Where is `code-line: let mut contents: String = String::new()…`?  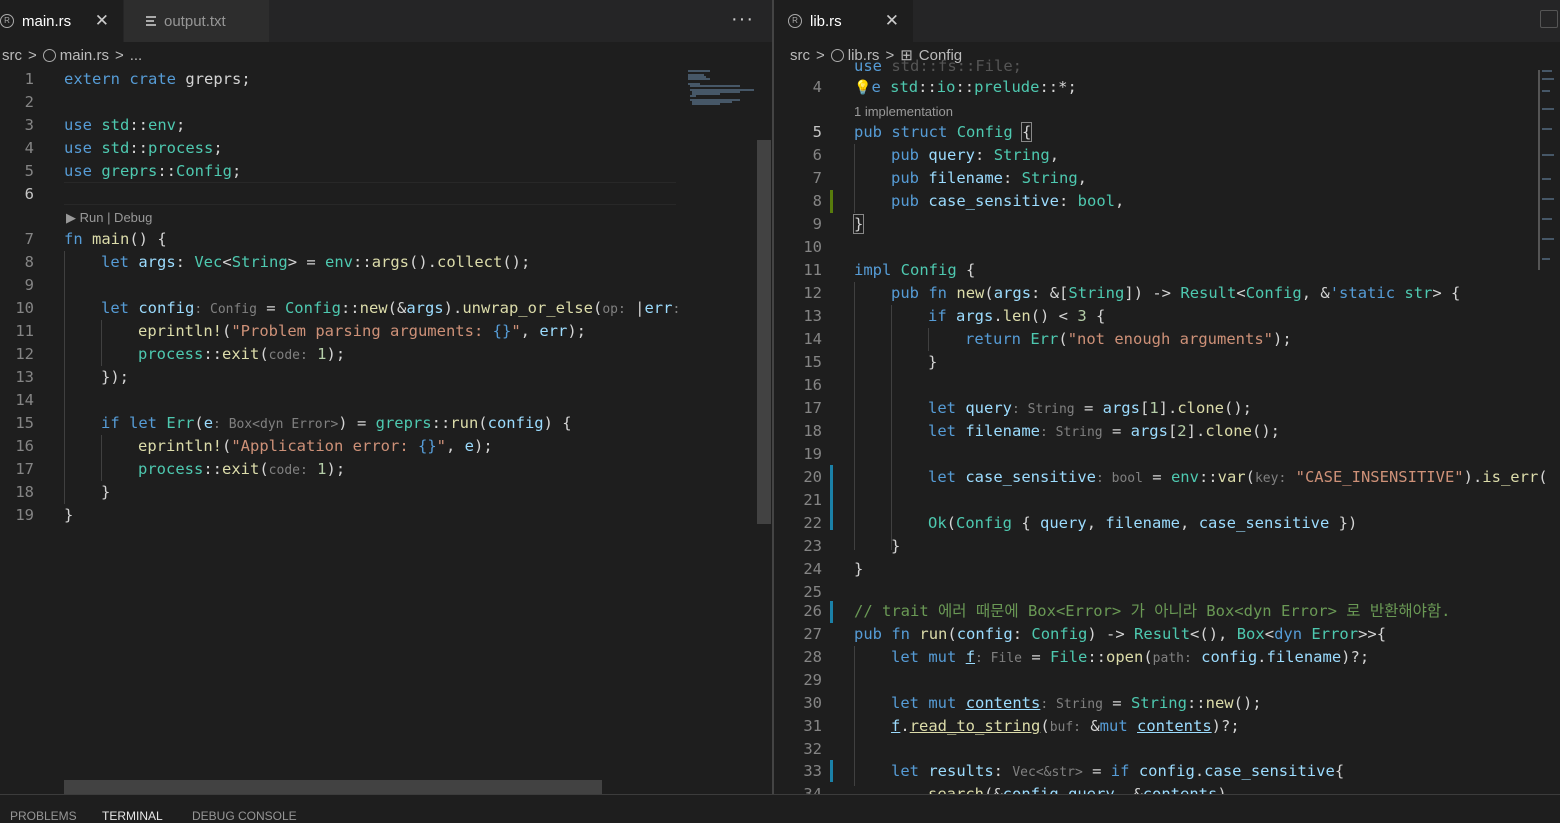
code-line: let mut contents: String = String::new()… is located at coordinates (1076, 703).